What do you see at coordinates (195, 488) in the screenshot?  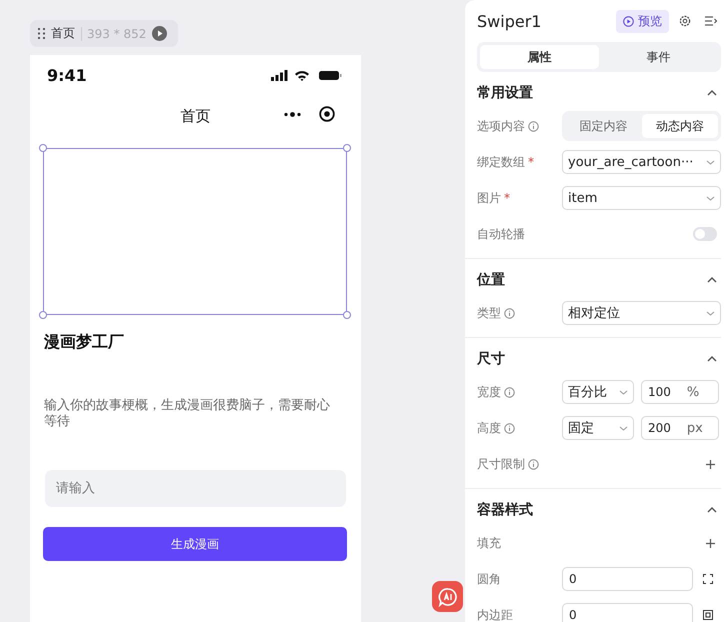 I see `story-input-field: 请输入` at bounding box center [195, 488].